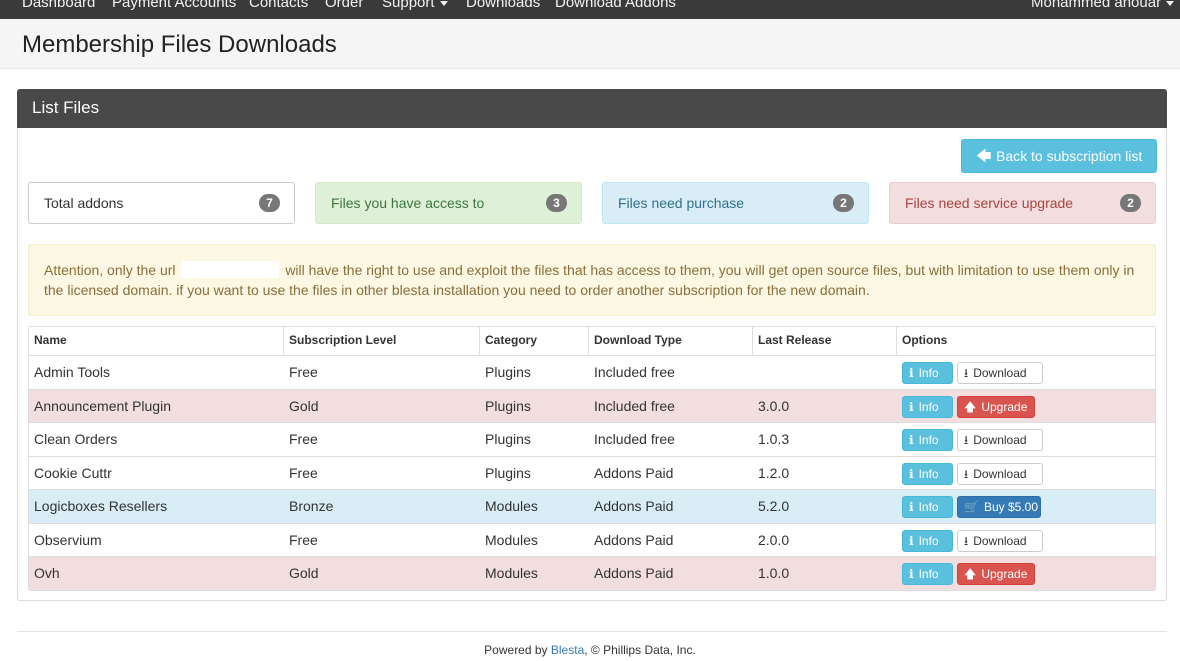 Image resolution: width=1180 pixels, height=661 pixels. Describe the element at coordinates (774, 439) in the screenshot. I see `cell-last-release: 1.0.3` at that location.